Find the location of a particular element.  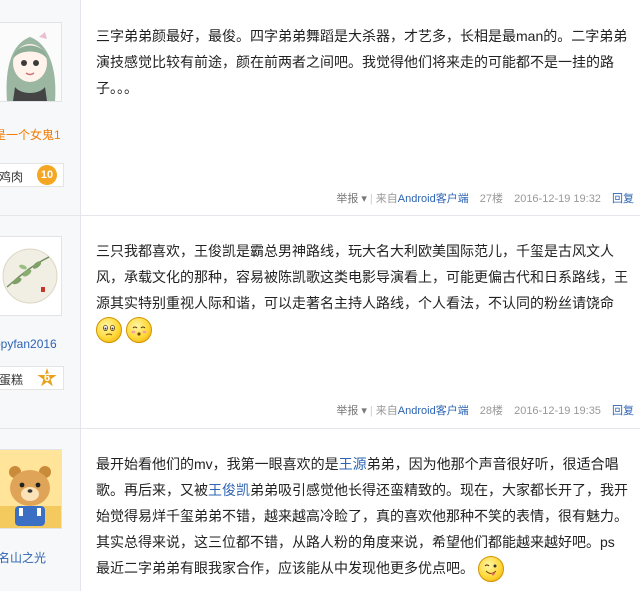

worried-face-emoji-icon is located at coordinates (109, 330).